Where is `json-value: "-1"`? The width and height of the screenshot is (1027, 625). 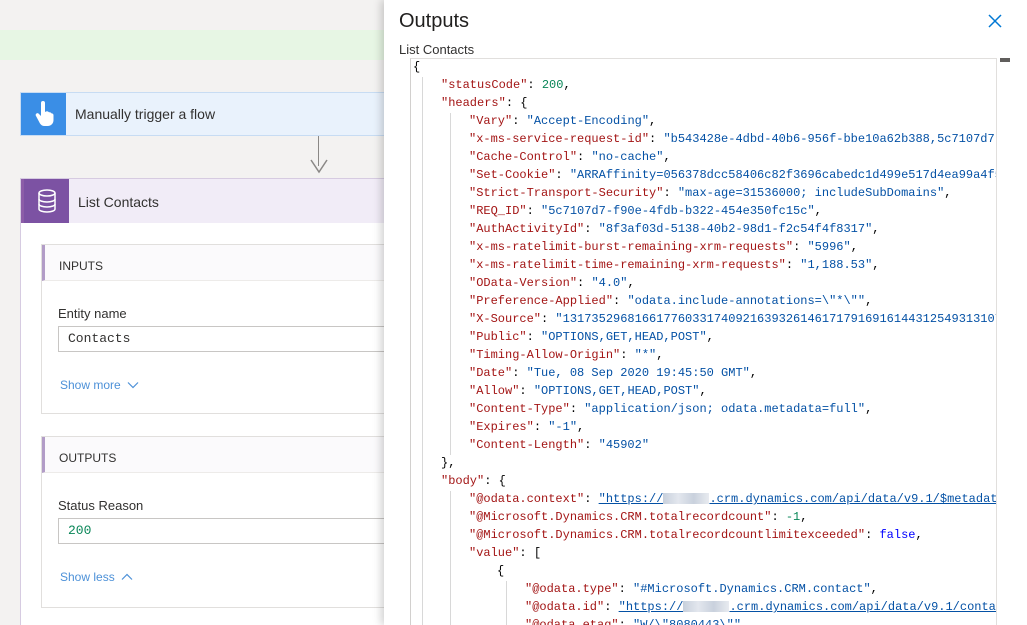
json-value: "-1" is located at coordinates (563, 427).